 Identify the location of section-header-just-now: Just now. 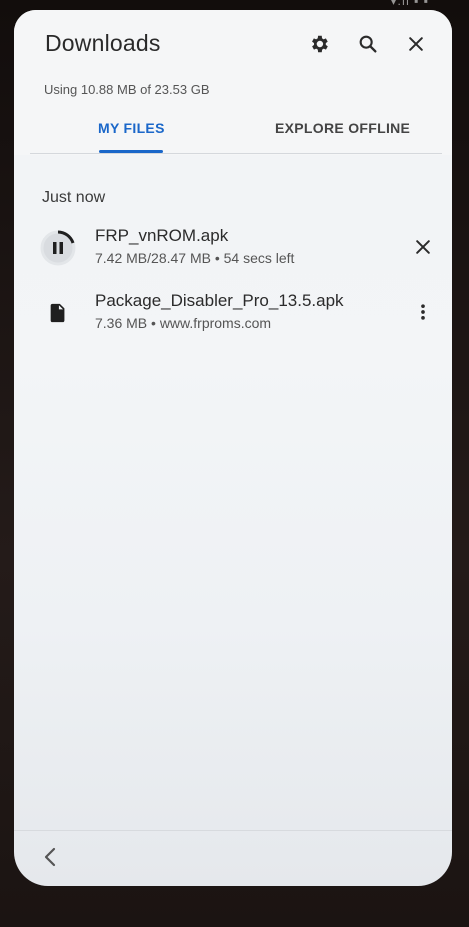
(74, 197).